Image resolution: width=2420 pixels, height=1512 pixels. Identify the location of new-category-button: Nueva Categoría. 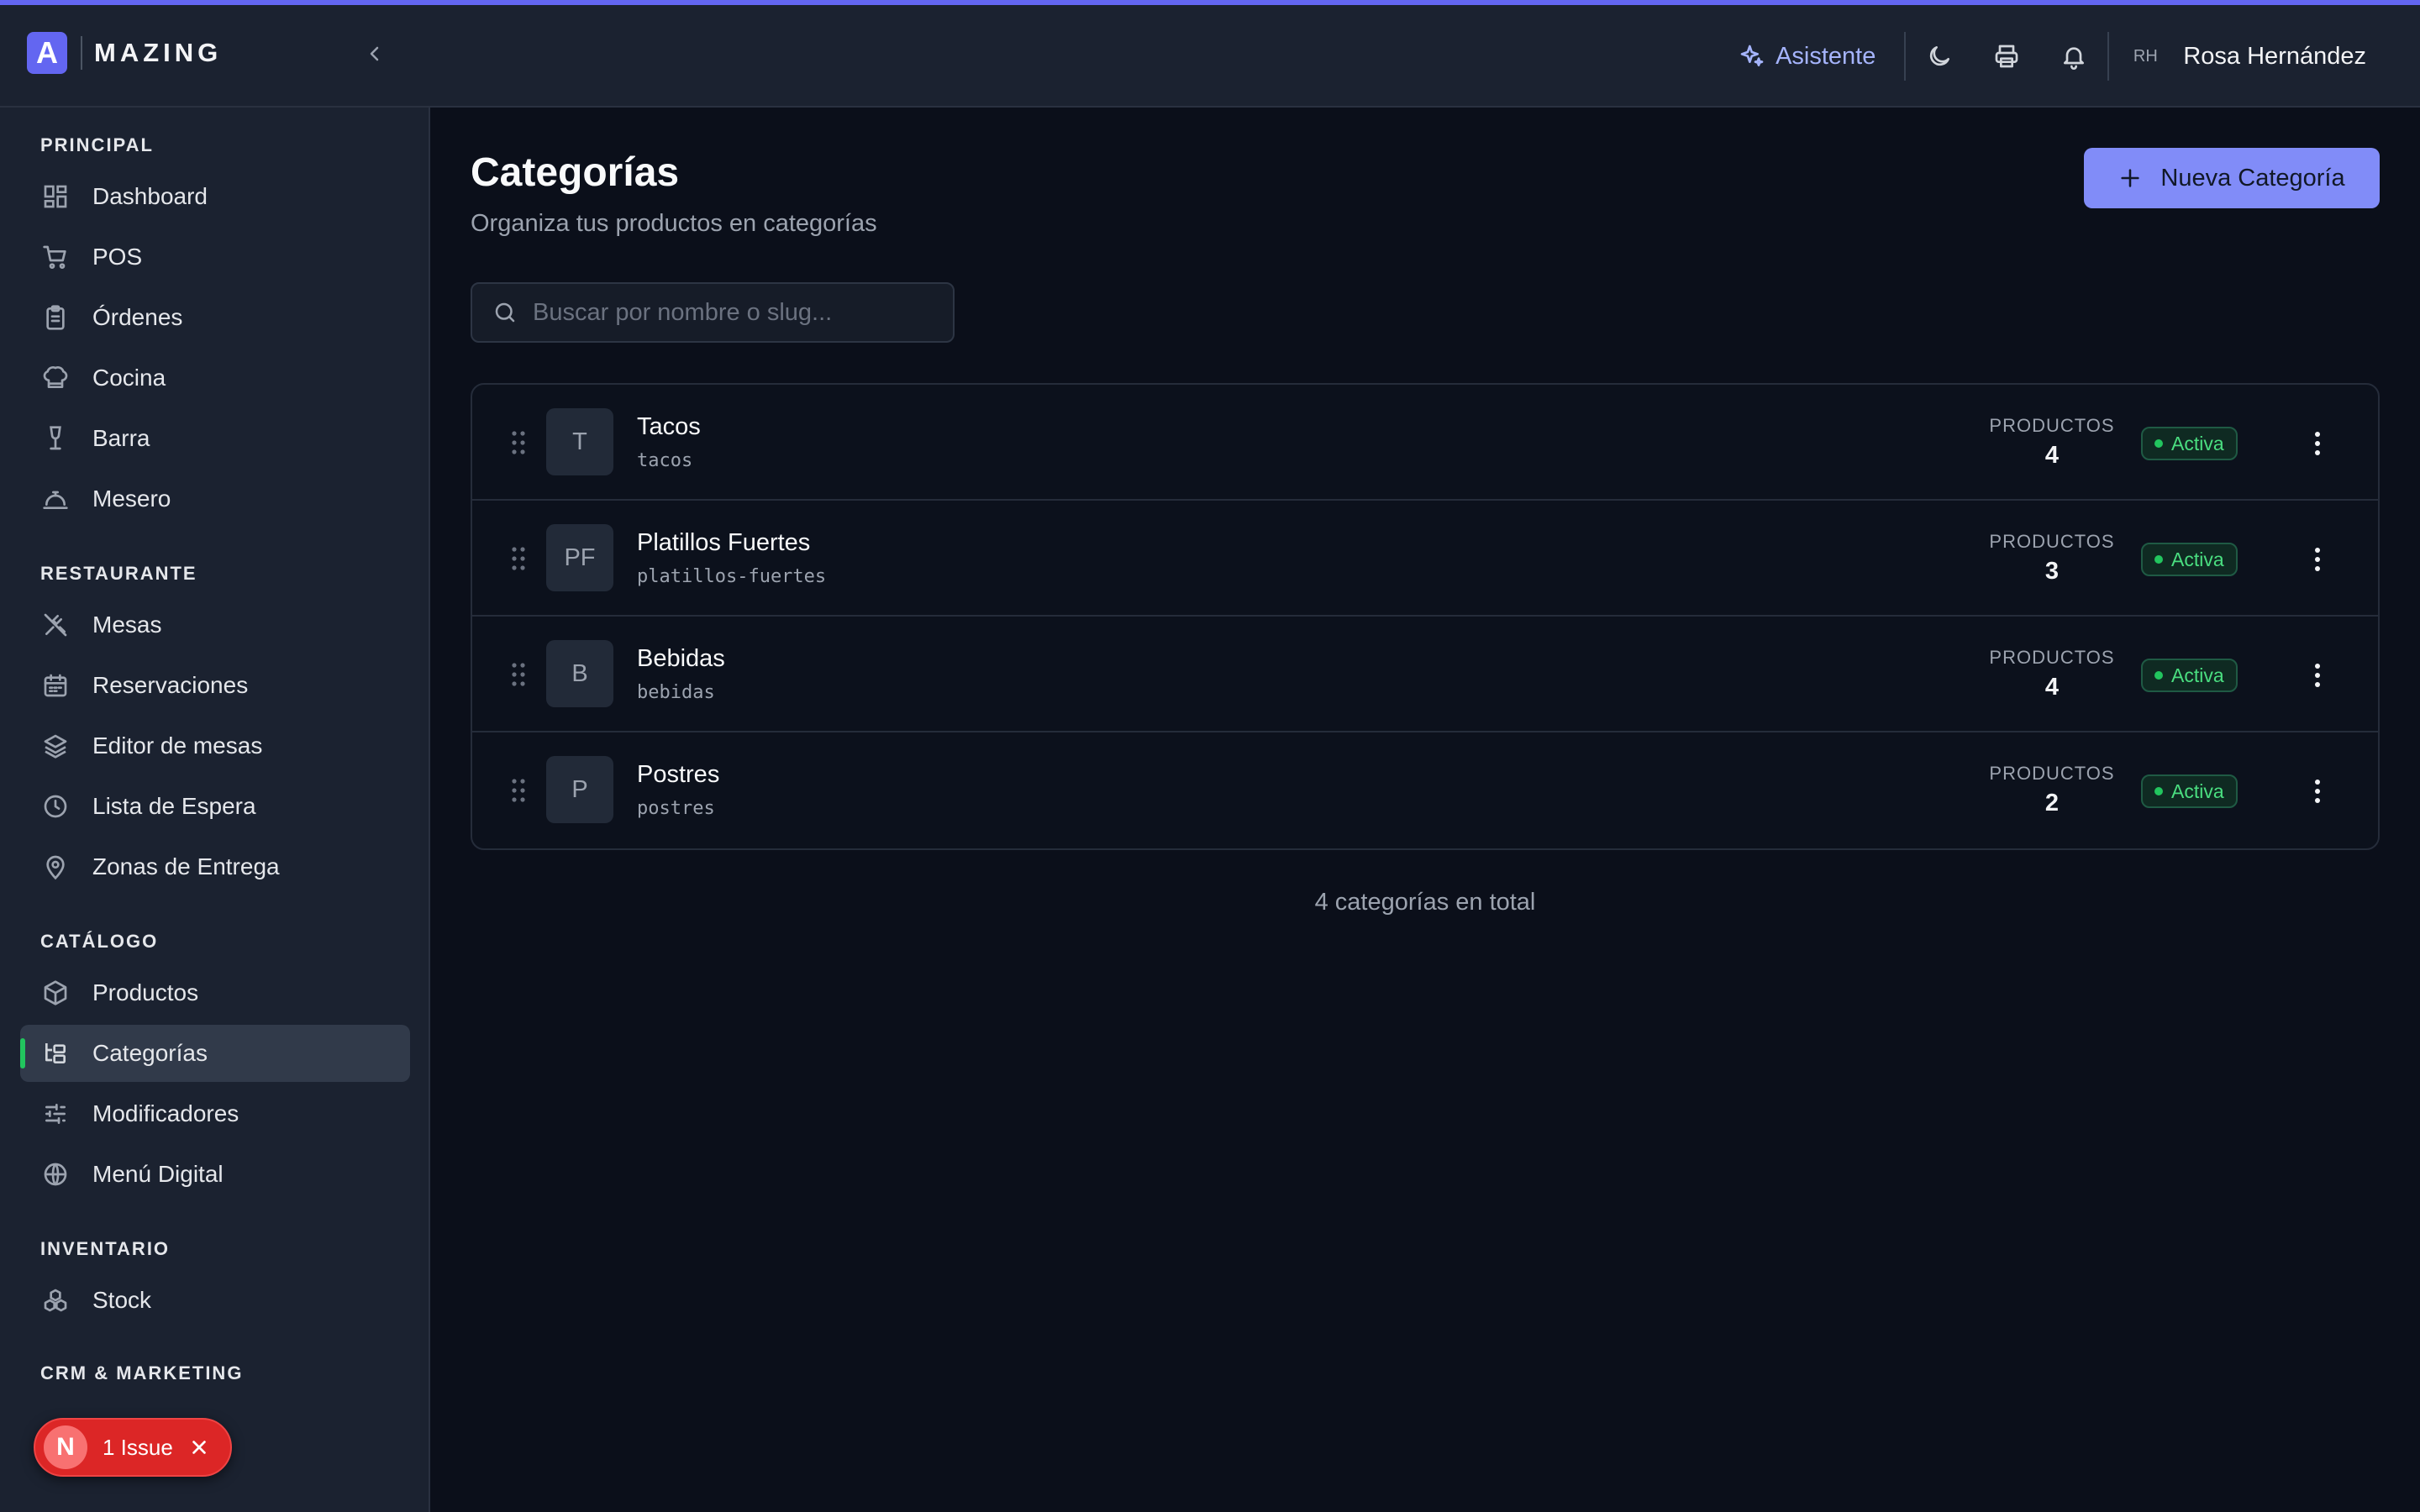
(2232, 178).